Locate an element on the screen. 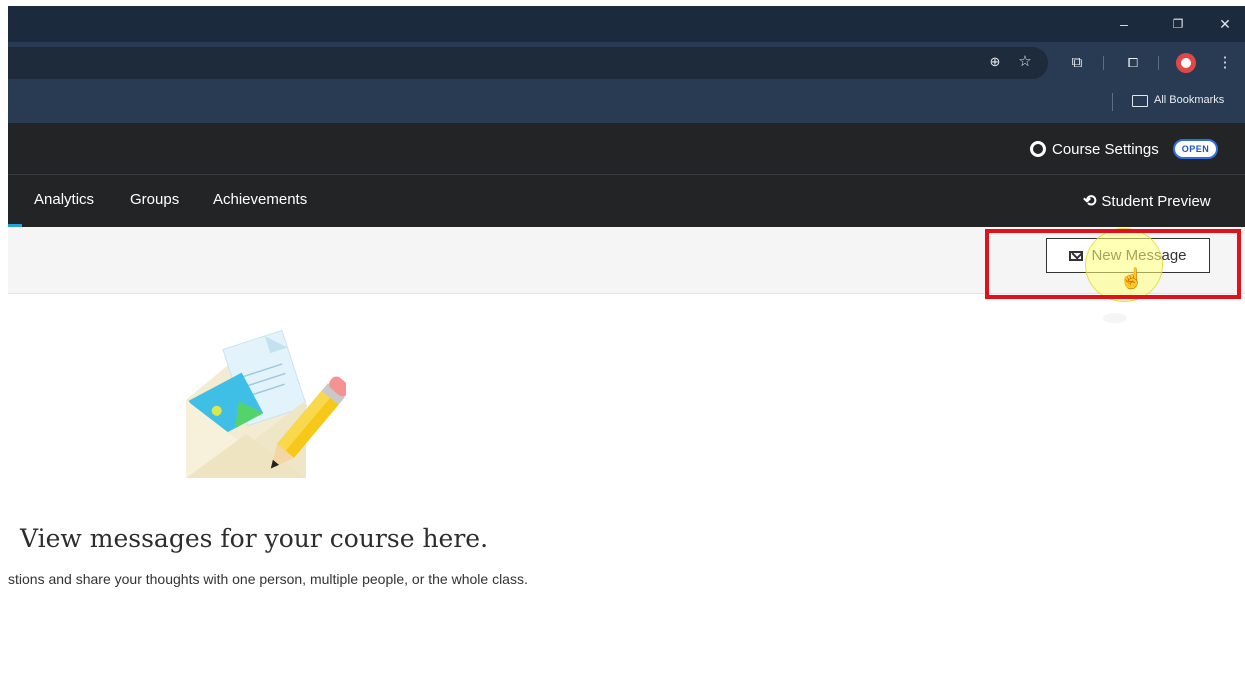 The height and width of the screenshot is (679, 1245). browser-toolbar: ⊕ ☆ ⧉ ⧠ ⋮ is located at coordinates (626, 62).